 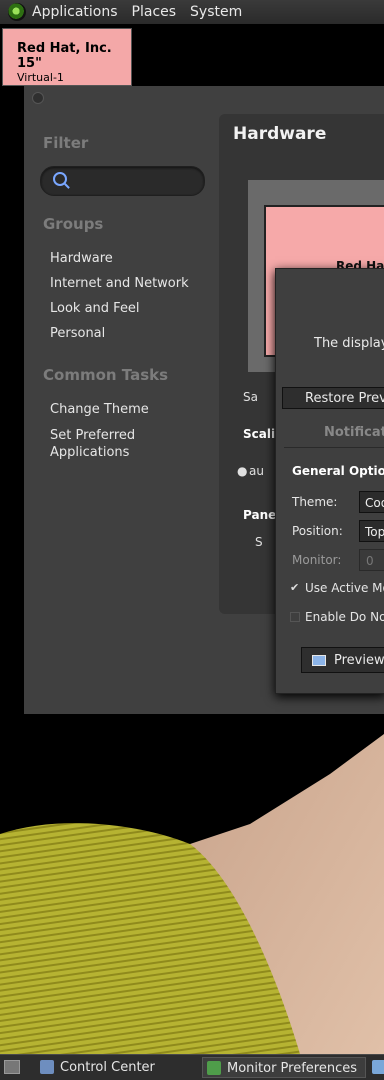 I want to click on theme-select: Coo, so click(x=371, y=502).